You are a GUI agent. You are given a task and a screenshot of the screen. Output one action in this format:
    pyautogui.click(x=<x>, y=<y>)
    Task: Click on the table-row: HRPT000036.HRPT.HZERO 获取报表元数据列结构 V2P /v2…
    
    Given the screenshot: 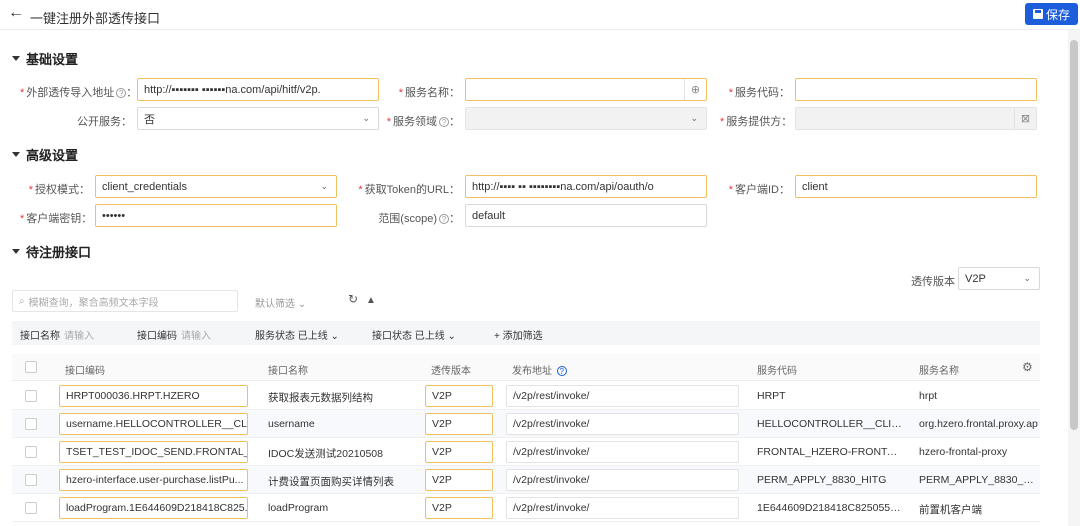 What is the action you would take?
    pyautogui.click(x=526, y=396)
    